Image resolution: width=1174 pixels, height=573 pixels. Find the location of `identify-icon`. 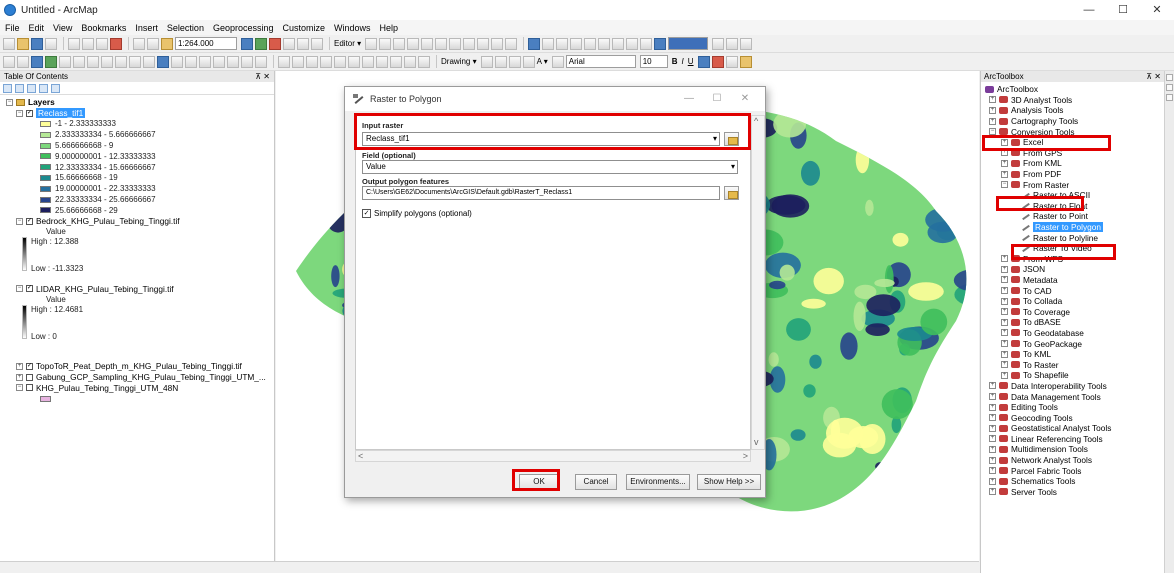

identify-icon is located at coordinates (163, 61).